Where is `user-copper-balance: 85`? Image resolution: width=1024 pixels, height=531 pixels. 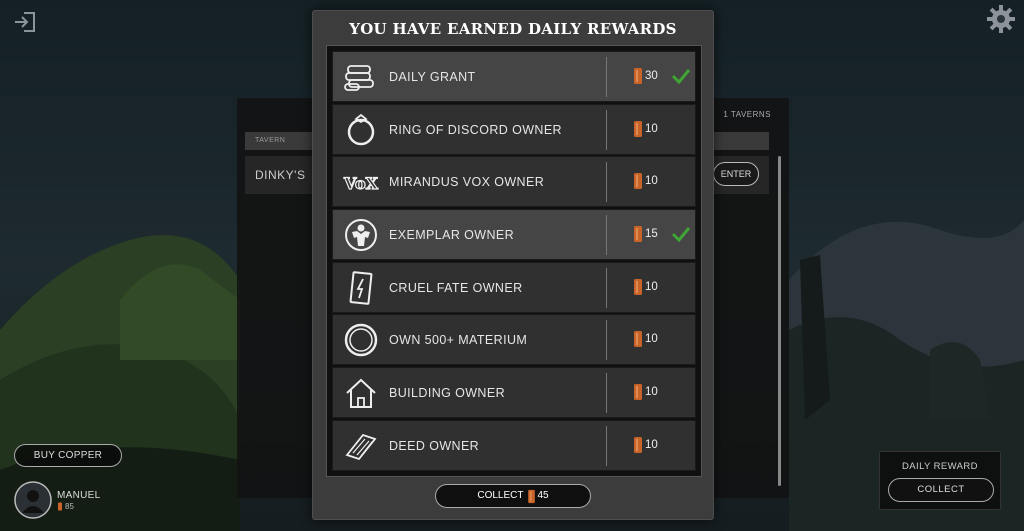 user-copper-balance: 85 is located at coordinates (65, 506).